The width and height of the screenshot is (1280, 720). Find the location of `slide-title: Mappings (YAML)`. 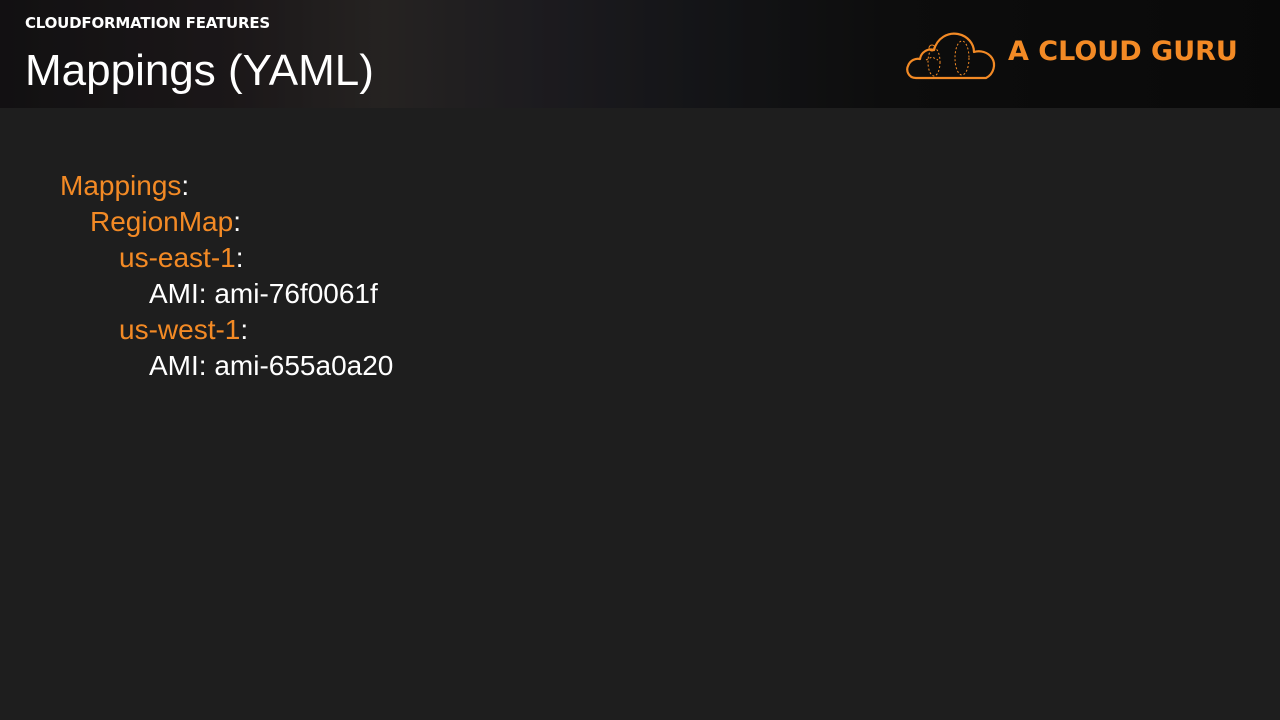

slide-title: Mappings (YAML) is located at coordinates (199, 70).